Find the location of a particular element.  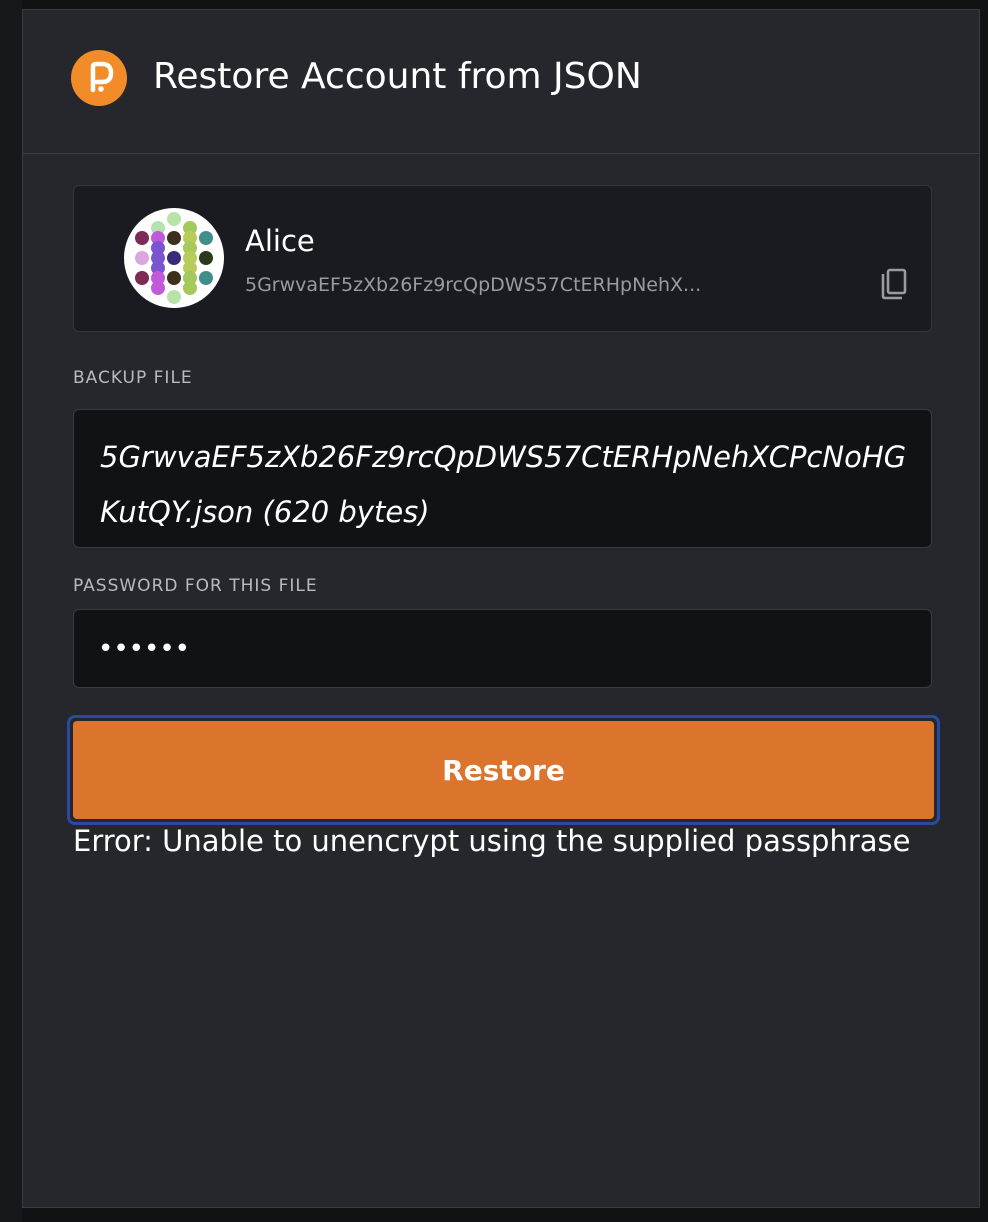

header: Restore Account from JSON is located at coordinates (501, 82).